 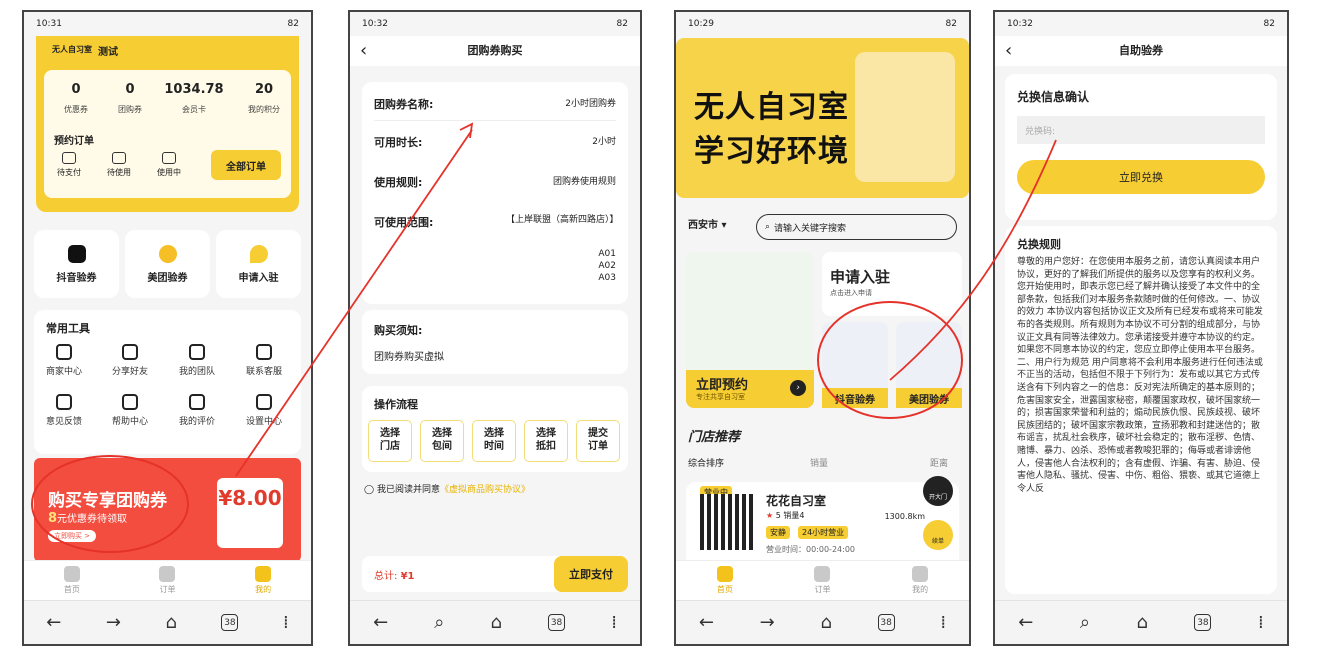 What do you see at coordinates (370, 490) in the screenshot?
I see `check-circle-icon: ◯` at bounding box center [370, 490].